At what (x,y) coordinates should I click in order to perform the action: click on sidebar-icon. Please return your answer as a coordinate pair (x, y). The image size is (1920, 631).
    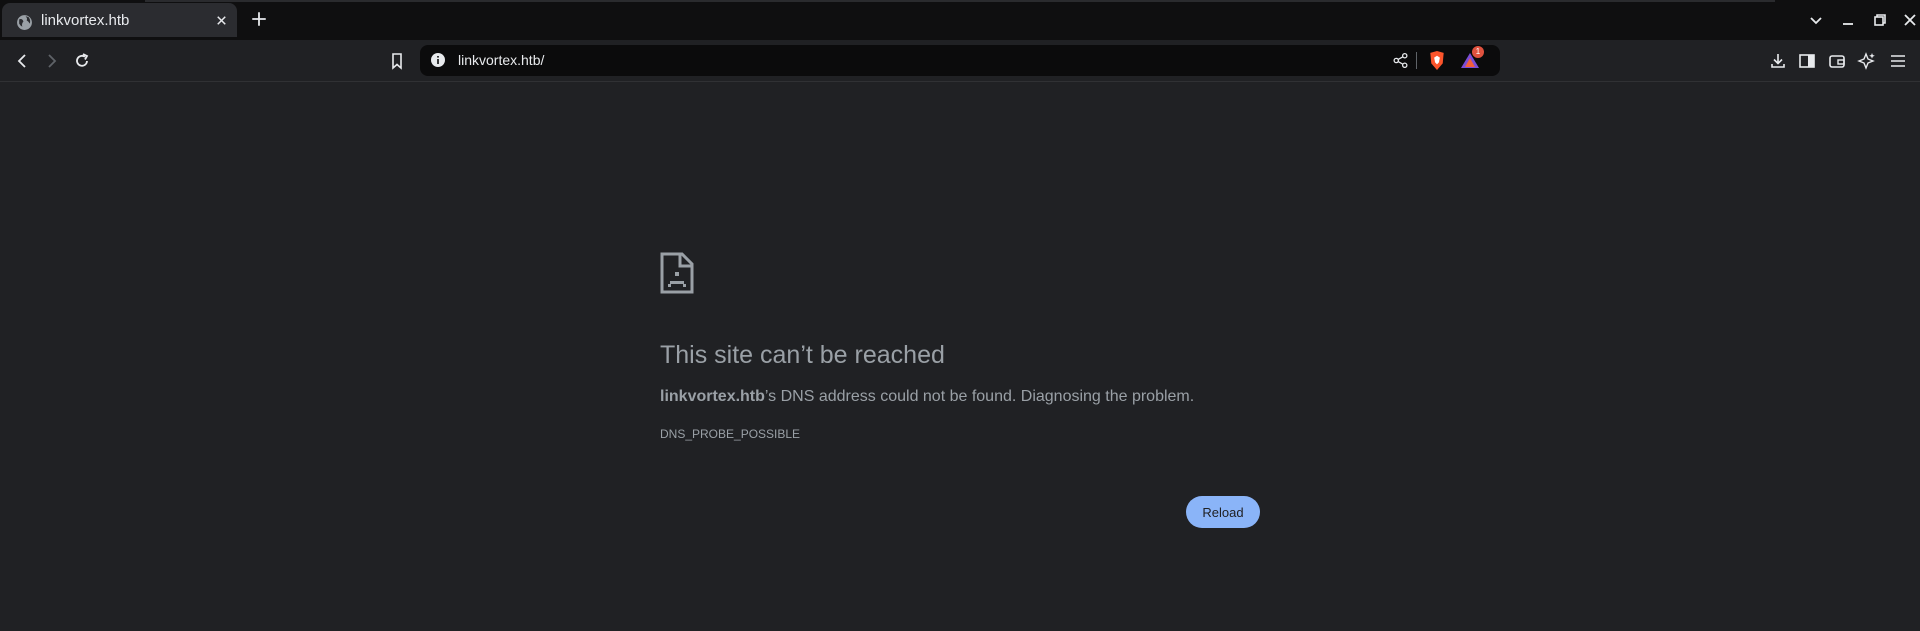
    Looking at the image, I should click on (1807, 61).